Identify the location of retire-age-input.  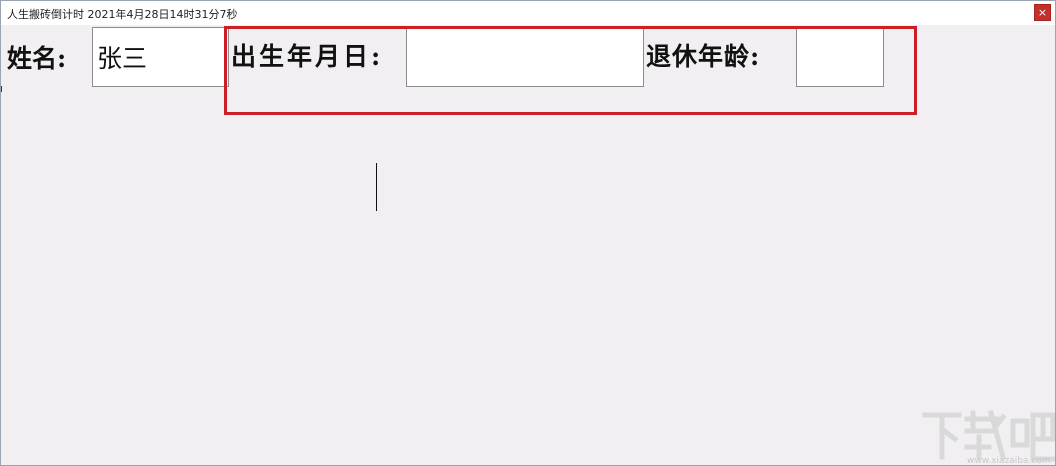
(840, 57).